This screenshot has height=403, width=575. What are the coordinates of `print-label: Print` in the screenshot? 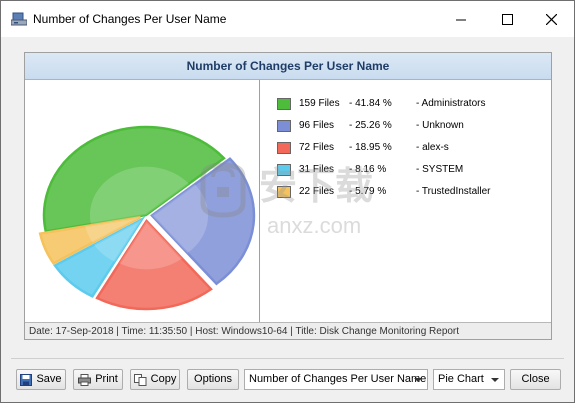 It's located at (106, 379).